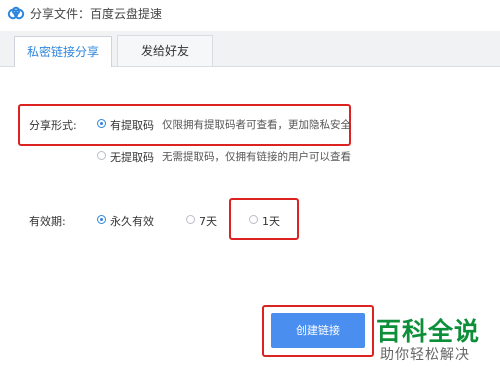 This screenshot has height=372, width=500. I want to click on option-with-code-desc: 仅限拥有提取码者可查看，更加隐私安全, so click(256, 125).